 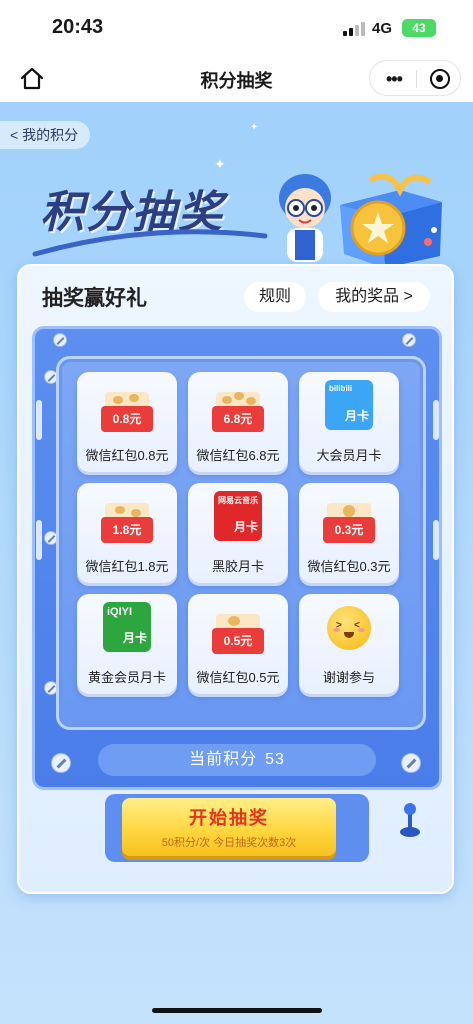 What do you see at coordinates (236, 28) in the screenshot?
I see `status-bar: 20:43 4G 43` at bounding box center [236, 28].